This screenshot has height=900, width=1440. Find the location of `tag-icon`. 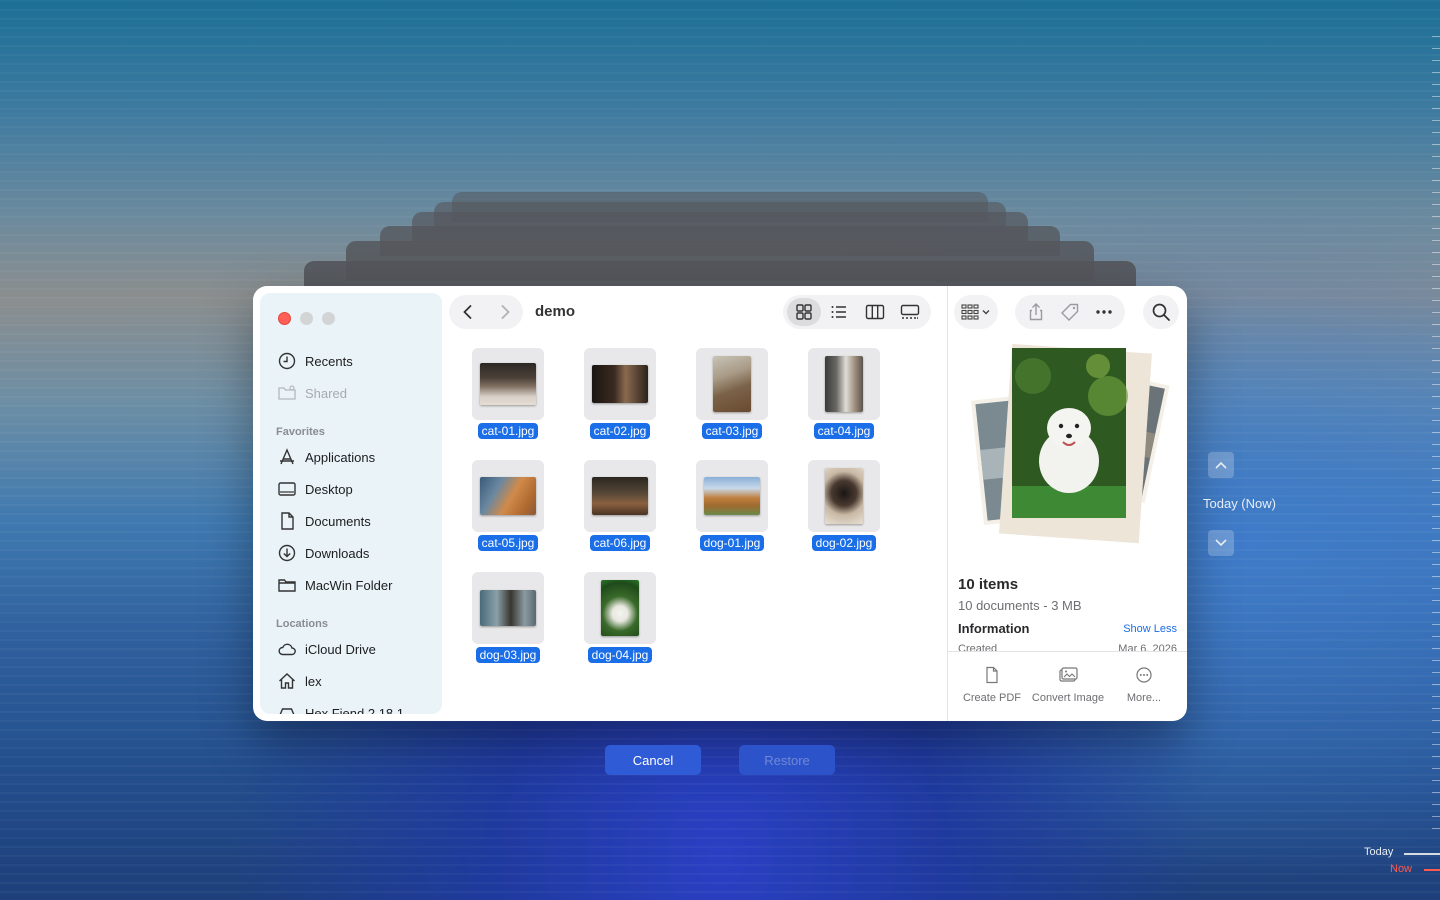

tag-icon is located at coordinates (1070, 312).